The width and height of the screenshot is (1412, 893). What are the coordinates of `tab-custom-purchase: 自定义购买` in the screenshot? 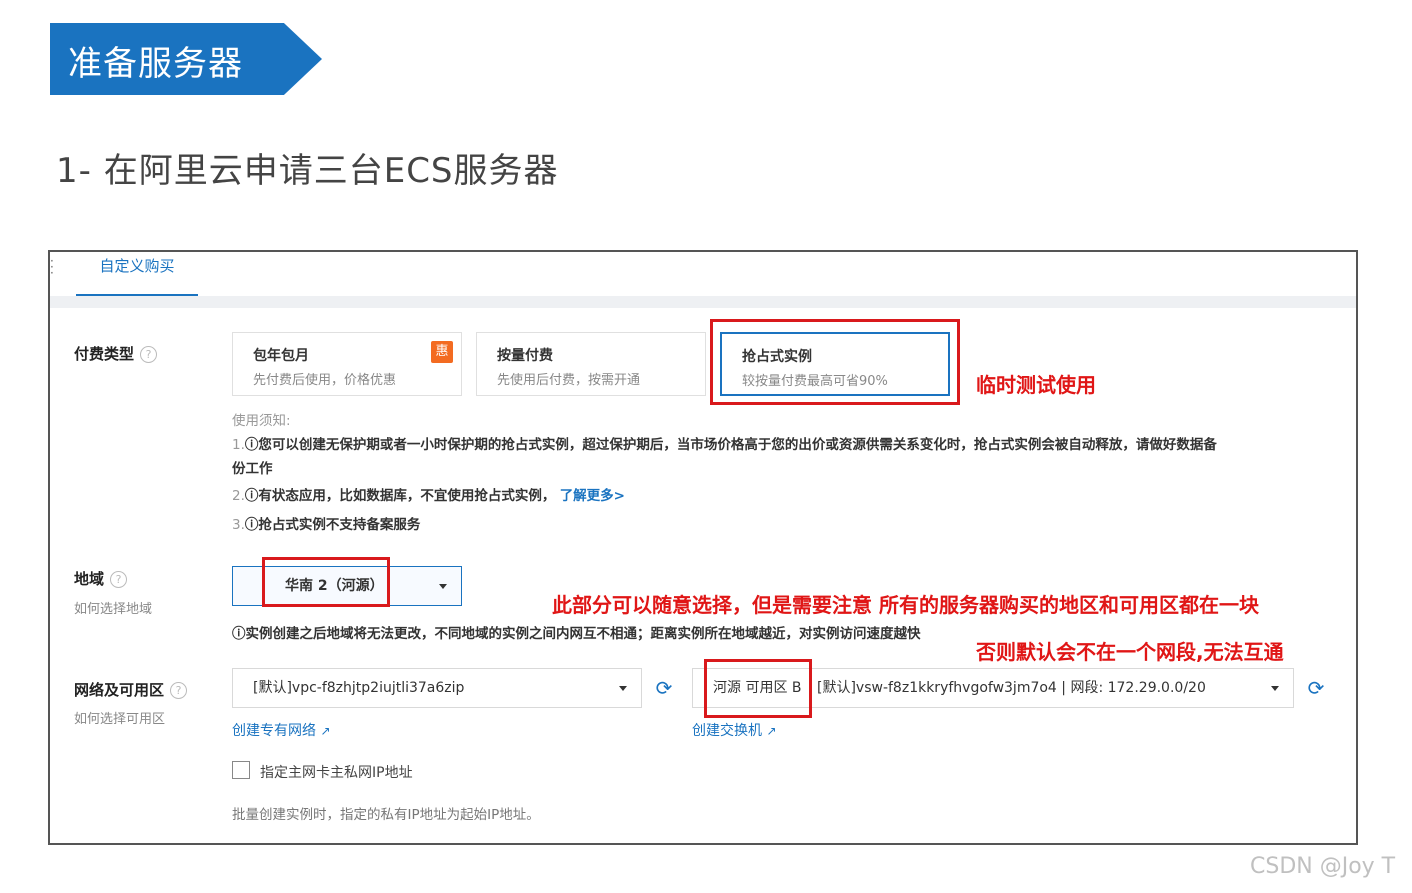 It's located at (137, 274).